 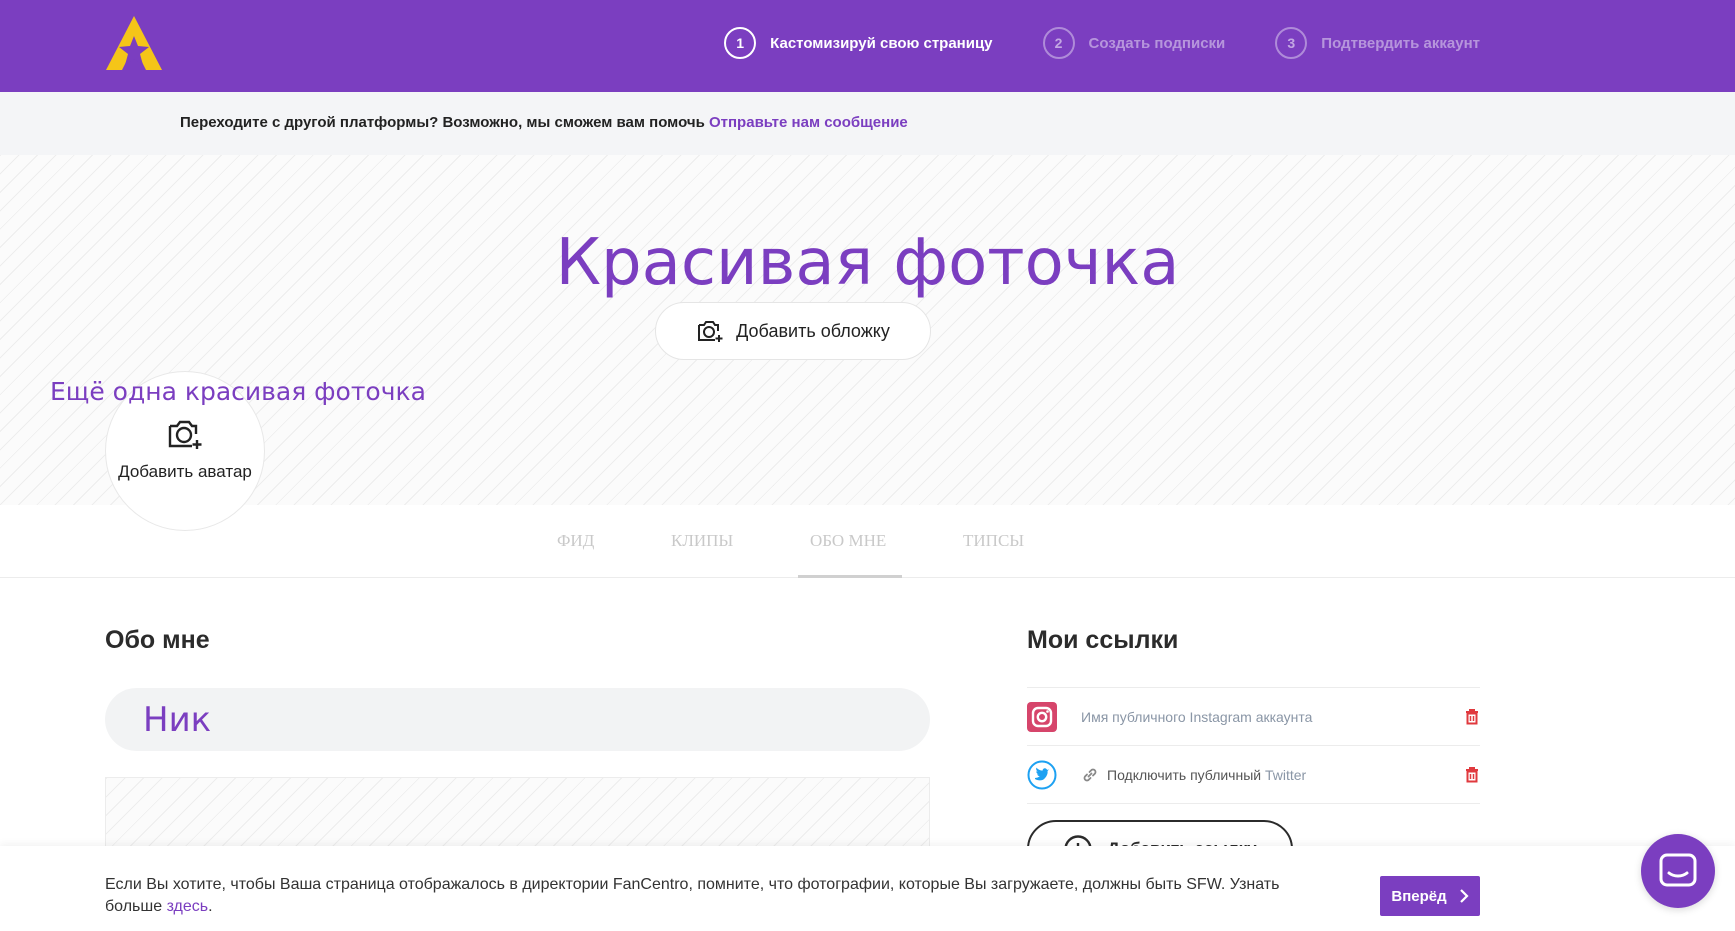 I want to click on avatar-caption: Ещё одна красивая фоточка, so click(x=238, y=391).